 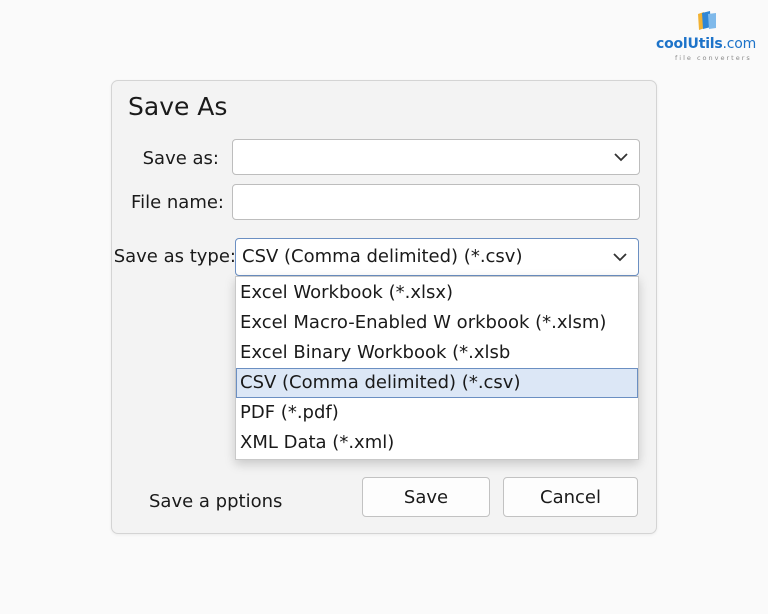 What do you see at coordinates (437, 383) in the screenshot?
I see `file-type-option-csv: CSV (Comma delimited) (*.csv)` at bounding box center [437, 383].